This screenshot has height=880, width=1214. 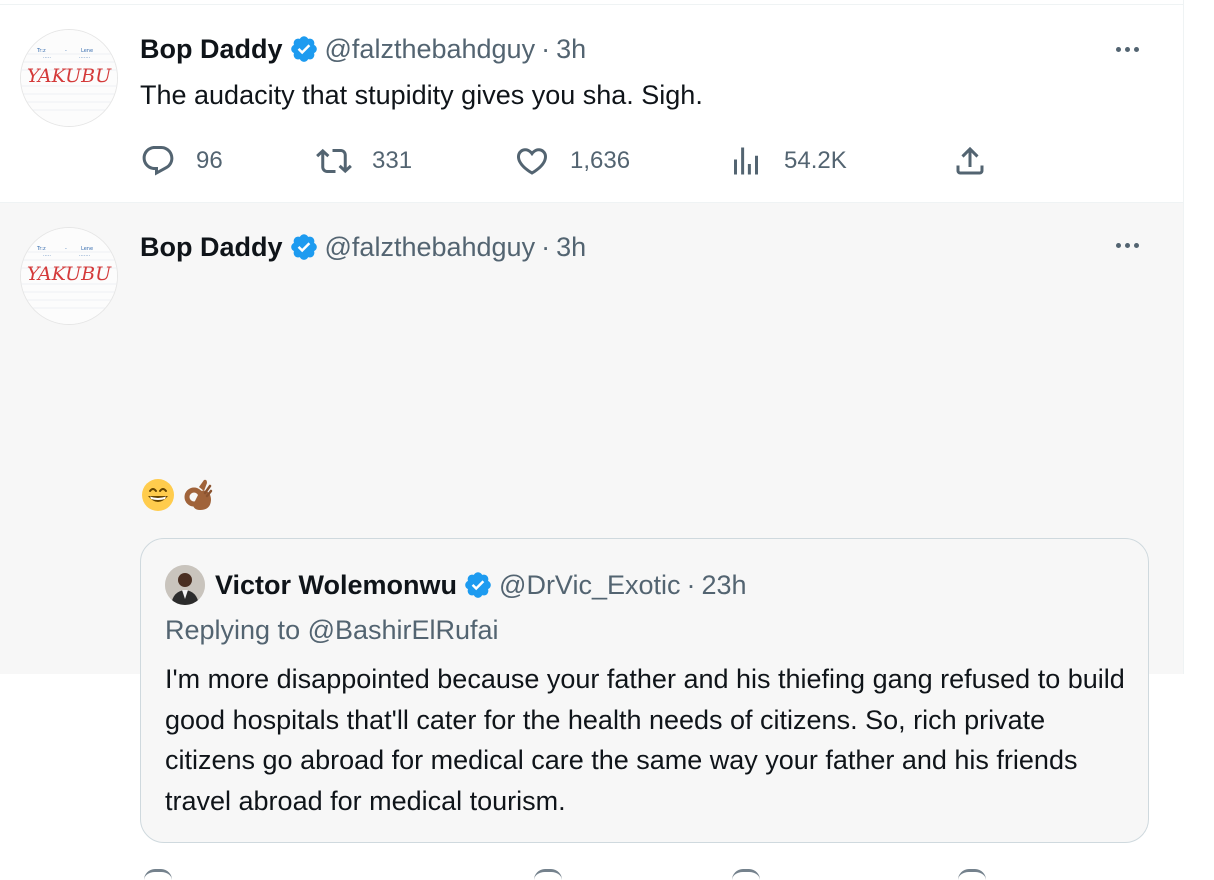 I want to click on author-handle: @DrVic_Exotic, so click(x=590, y=584).